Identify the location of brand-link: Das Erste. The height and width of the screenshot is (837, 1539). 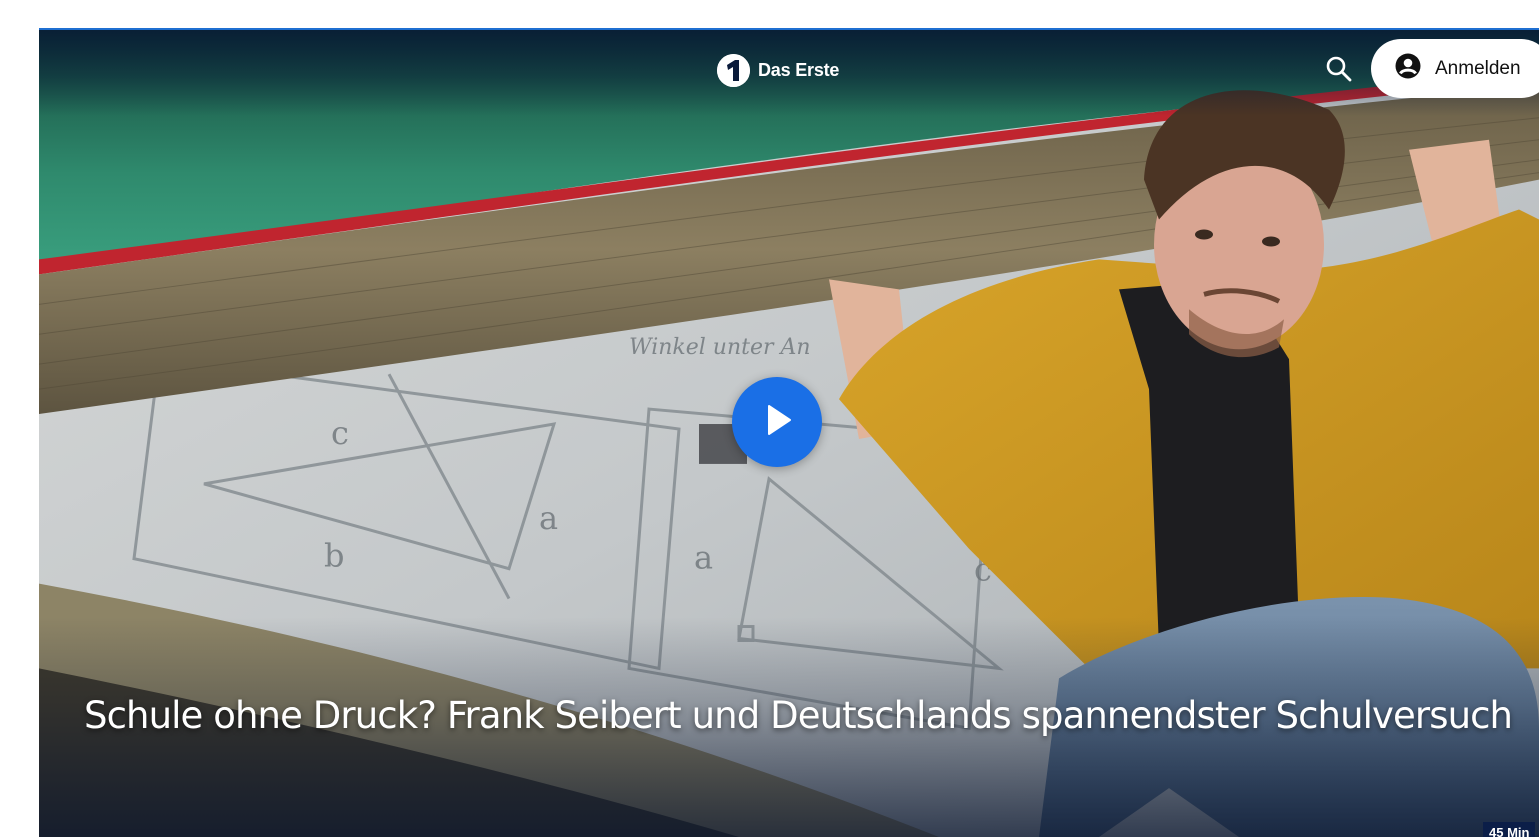
(778, 70).